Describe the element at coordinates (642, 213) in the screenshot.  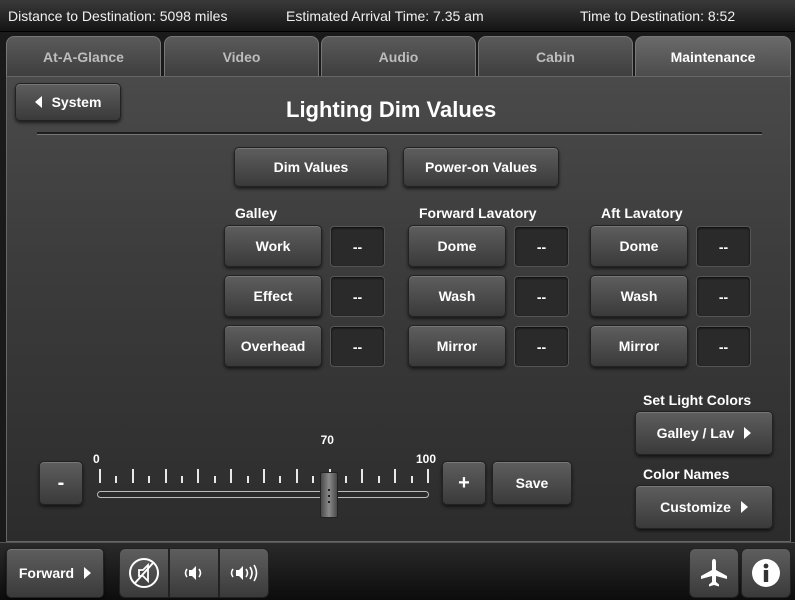
I see `aft-lavatory-group-title: Aft Lavatory` at that location.